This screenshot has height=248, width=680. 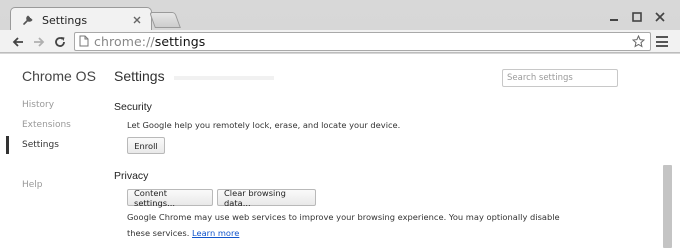 I want to click on tab-settings: Settings, so click(x=81, y=19).